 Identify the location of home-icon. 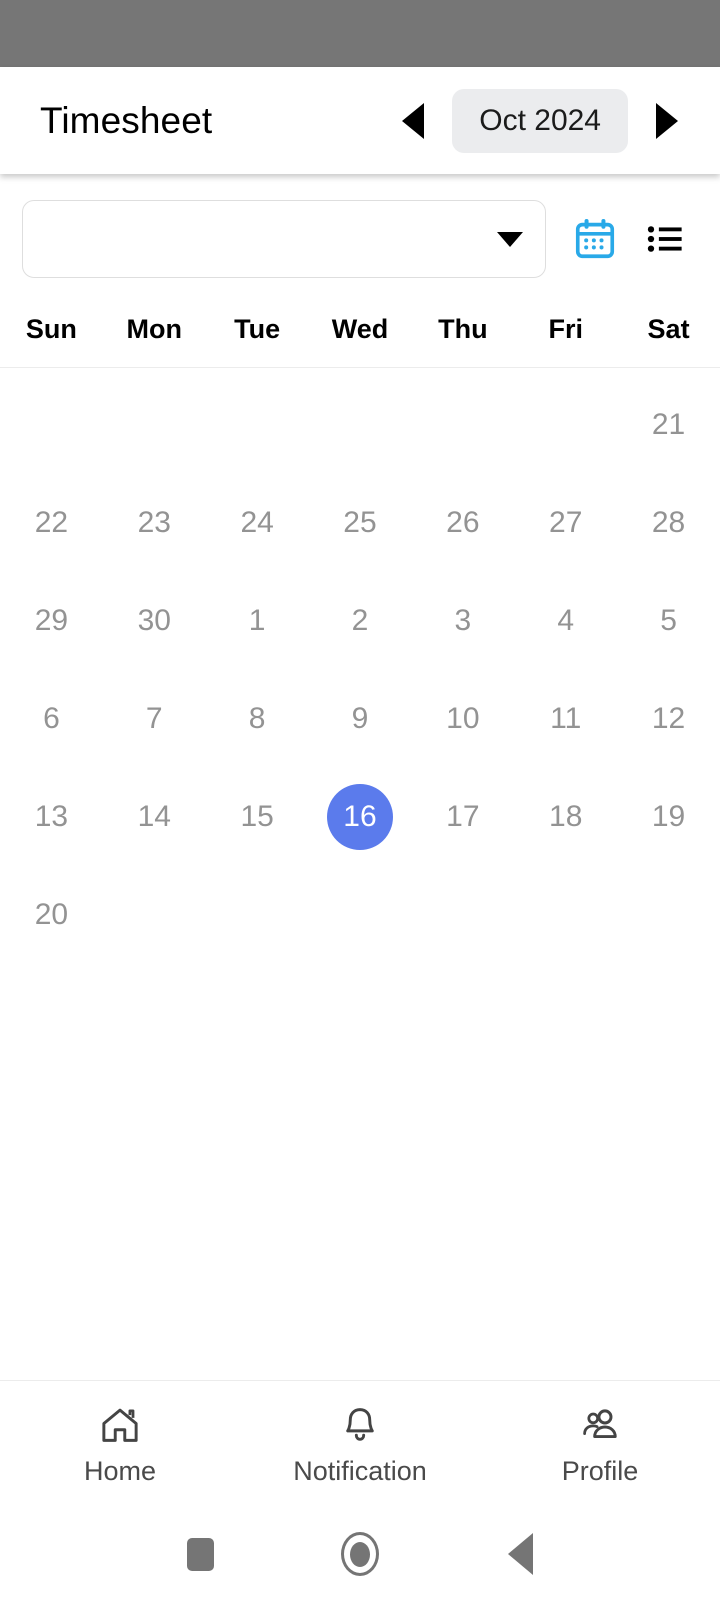
(120, 1425).